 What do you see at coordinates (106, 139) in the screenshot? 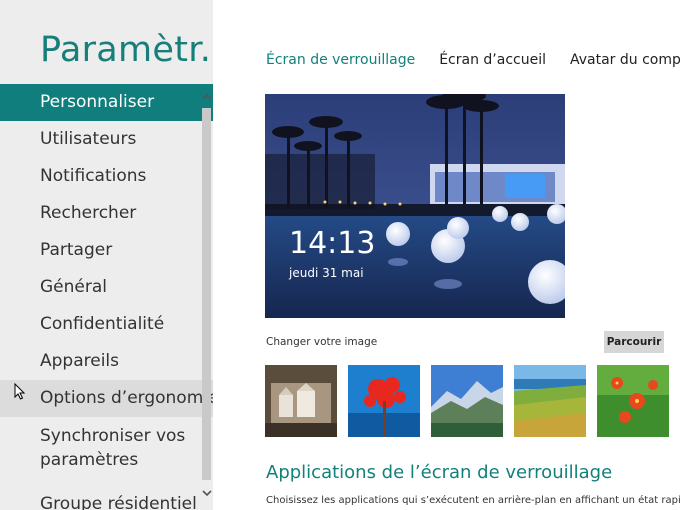
I see `nav-item-utilisateurs: Utilisateurs` at bounding box center [106, 139].